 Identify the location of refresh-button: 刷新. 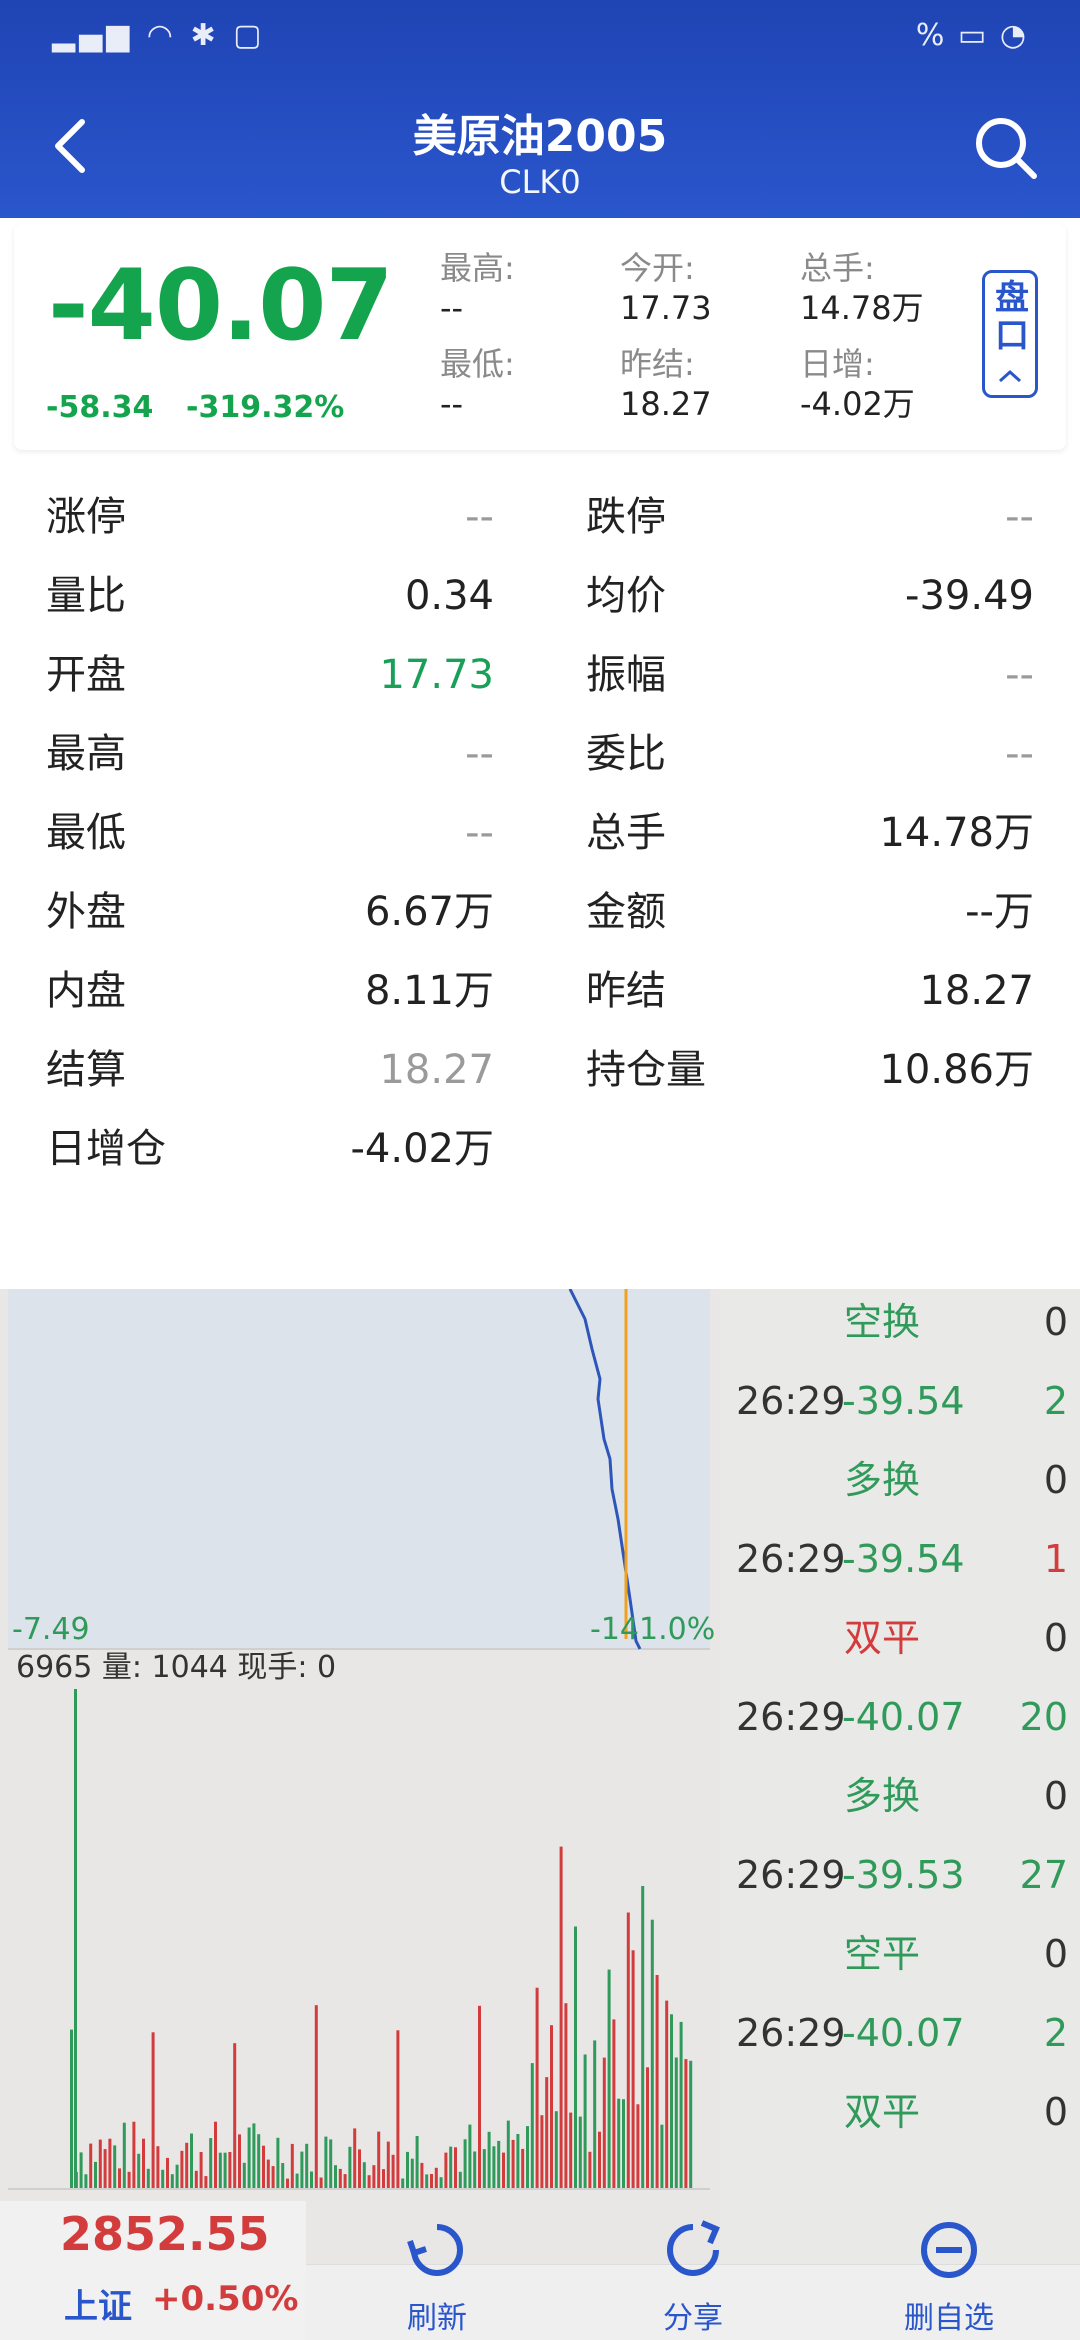
(437, 2275).